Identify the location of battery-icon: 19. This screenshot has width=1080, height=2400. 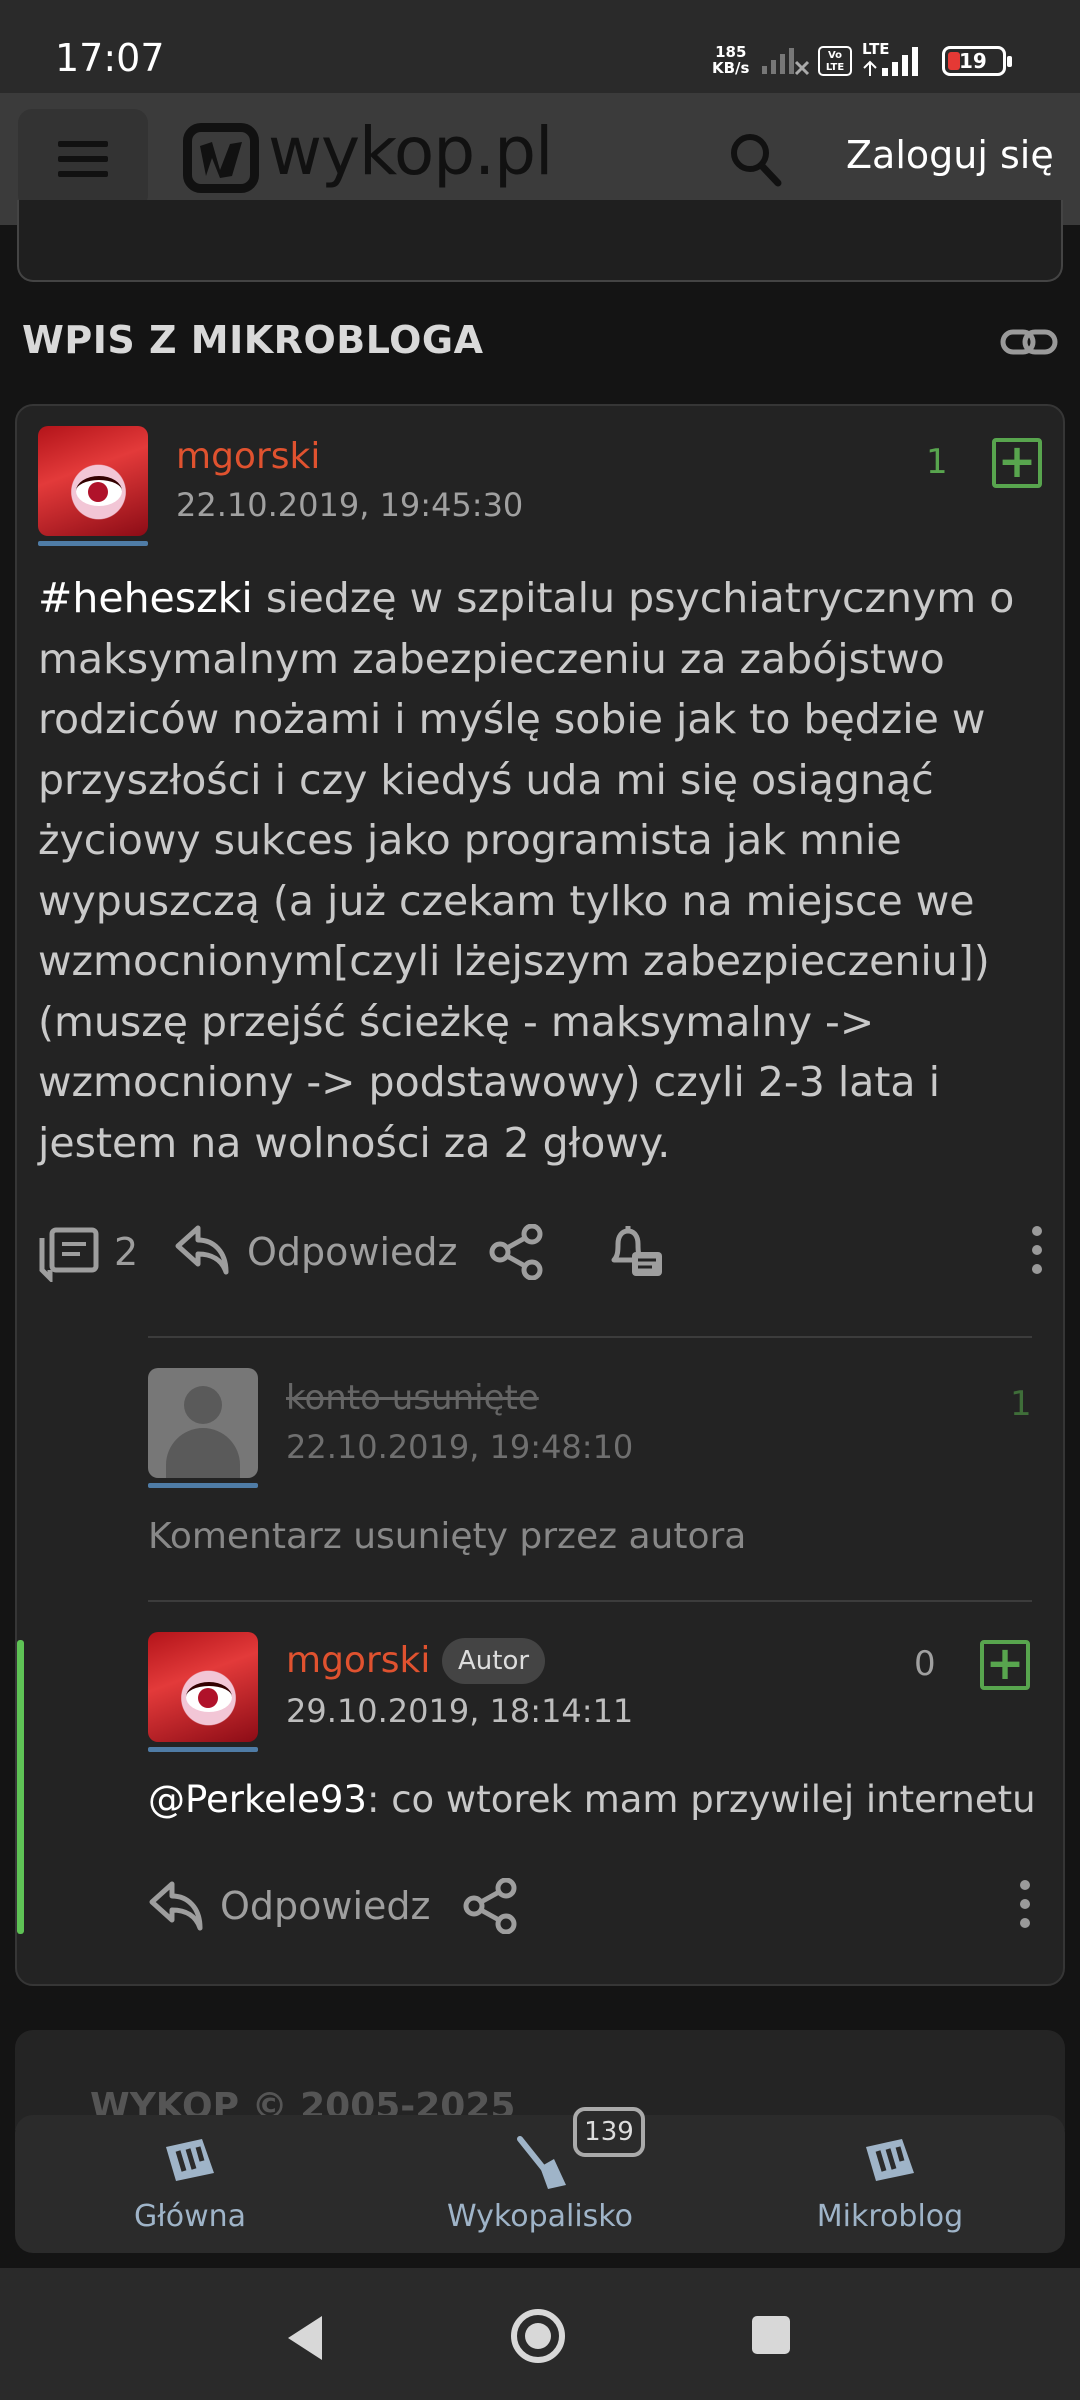
(977, 61).